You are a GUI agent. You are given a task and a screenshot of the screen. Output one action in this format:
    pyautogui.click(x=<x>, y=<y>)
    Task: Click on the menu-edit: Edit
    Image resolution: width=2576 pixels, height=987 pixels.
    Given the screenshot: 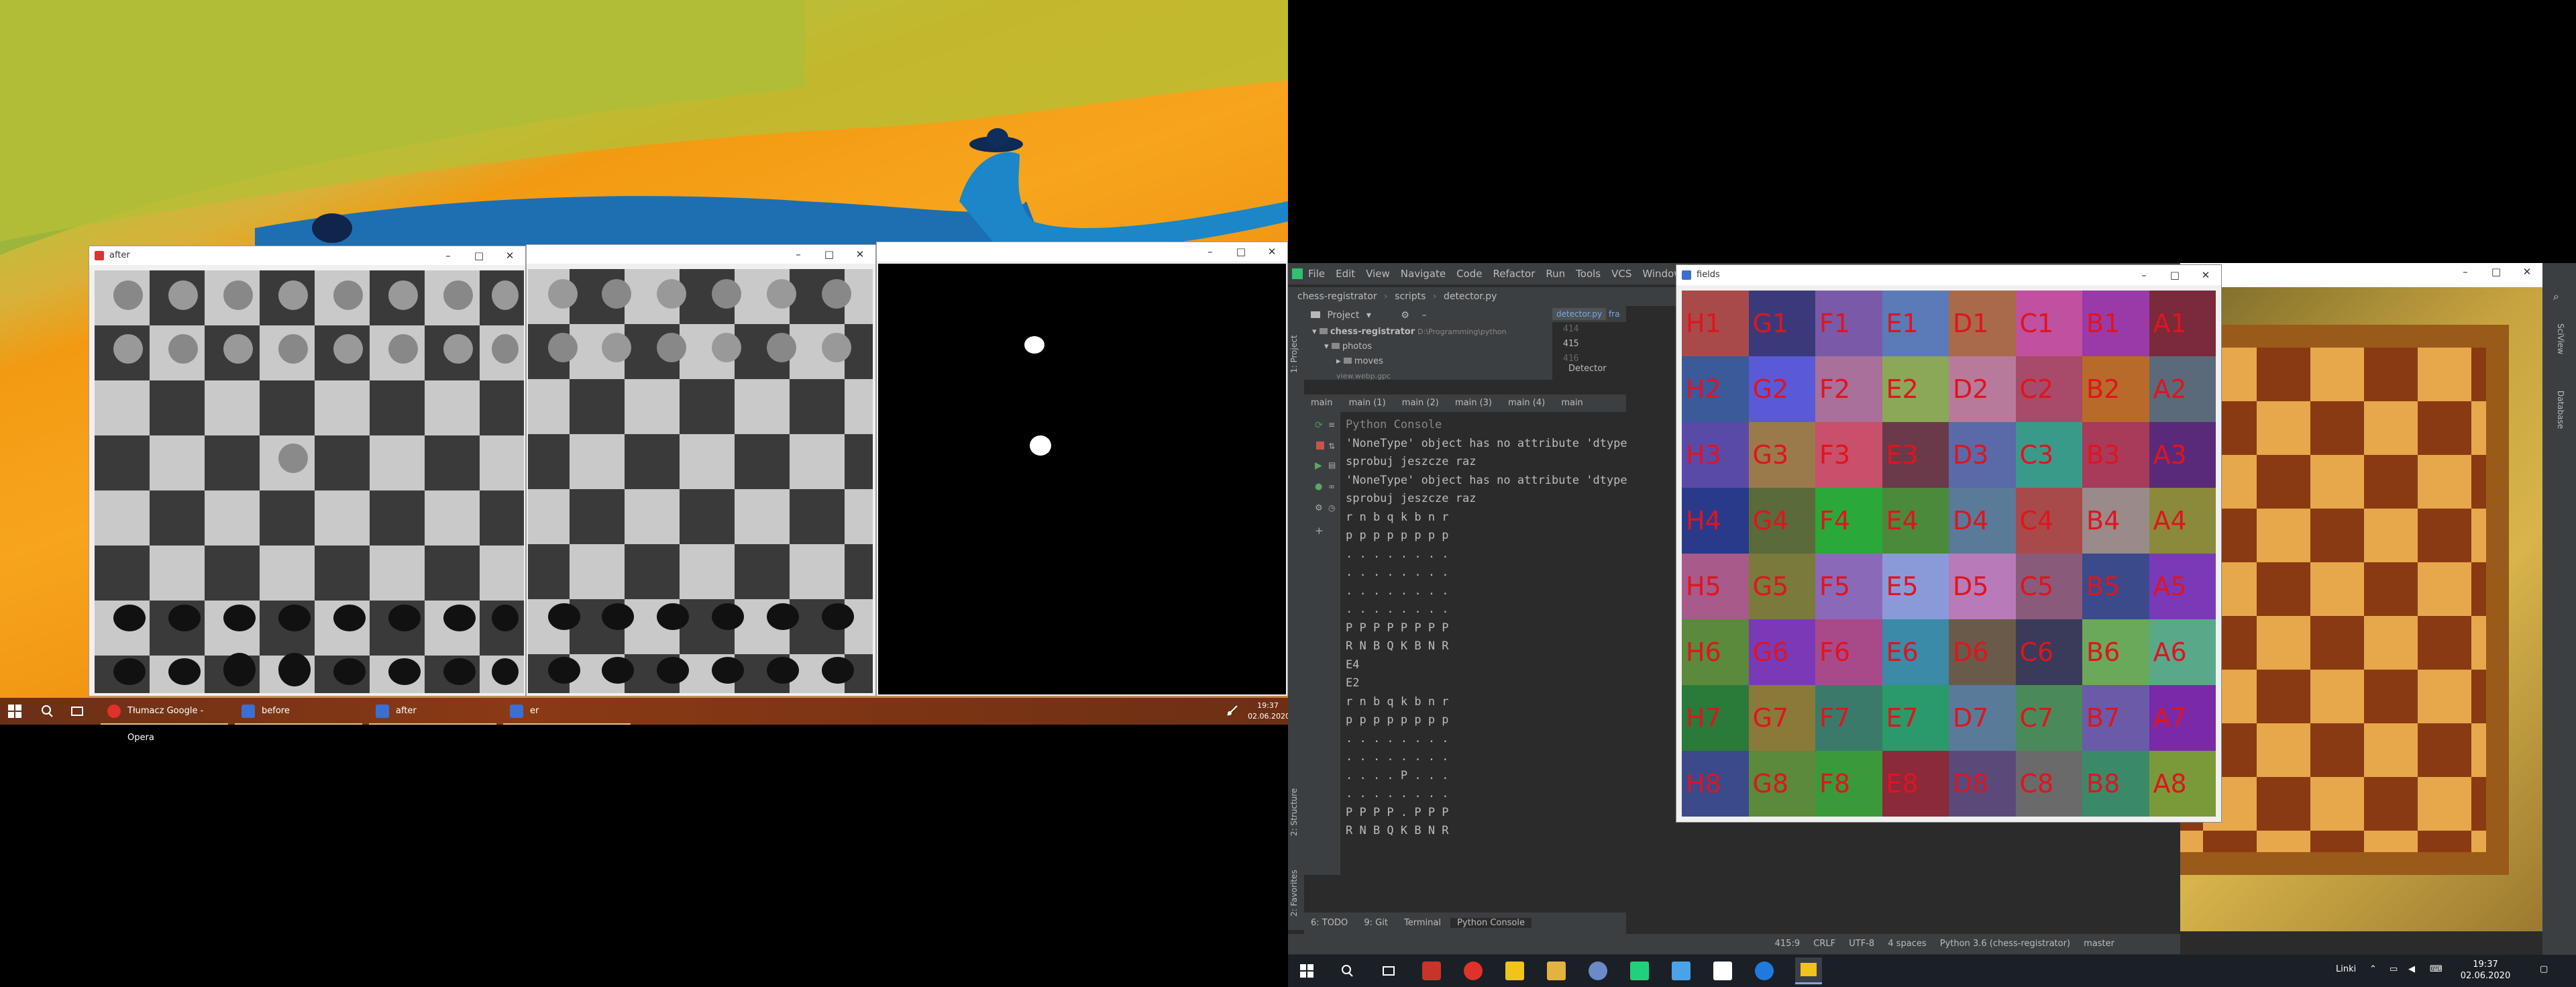 What is the action you would take?
    pyautogui.click(x=1345, y=274)
    